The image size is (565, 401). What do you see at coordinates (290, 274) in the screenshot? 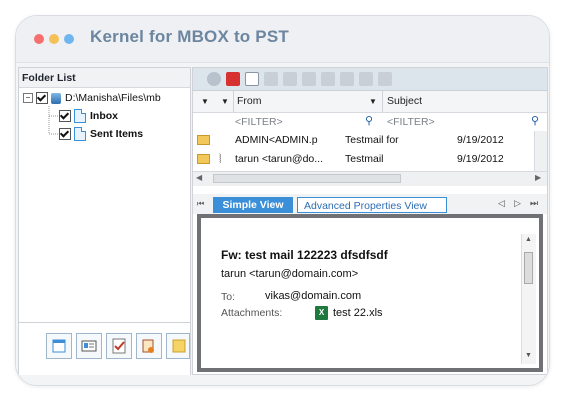
I see `preview-from: tarun <tarun@domain.com>` at bounding box center [290, 274].